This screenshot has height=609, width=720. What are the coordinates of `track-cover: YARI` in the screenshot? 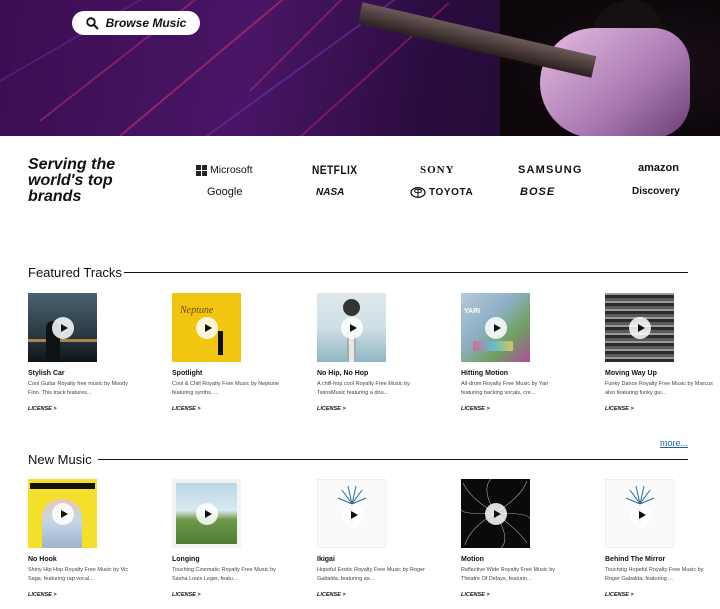 It's located at (495, 327).